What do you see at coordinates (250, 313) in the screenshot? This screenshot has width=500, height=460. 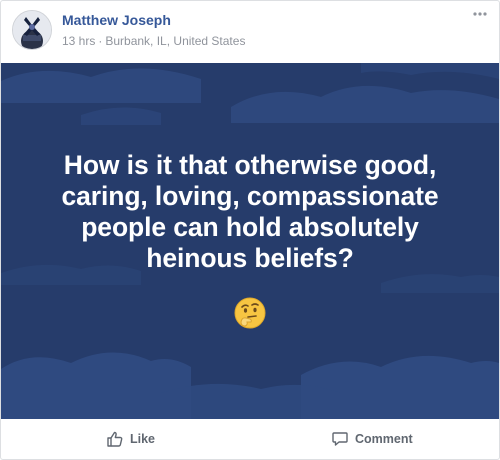 I see `thinking-face-icon` at bounding box center [250, 313].